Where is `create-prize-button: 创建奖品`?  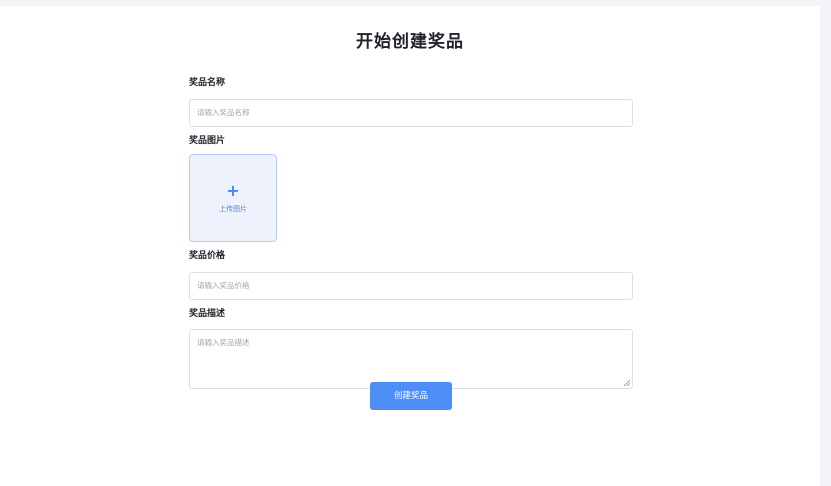 create-prize-button: 创建奖品 is located at coordinates (411, 396).